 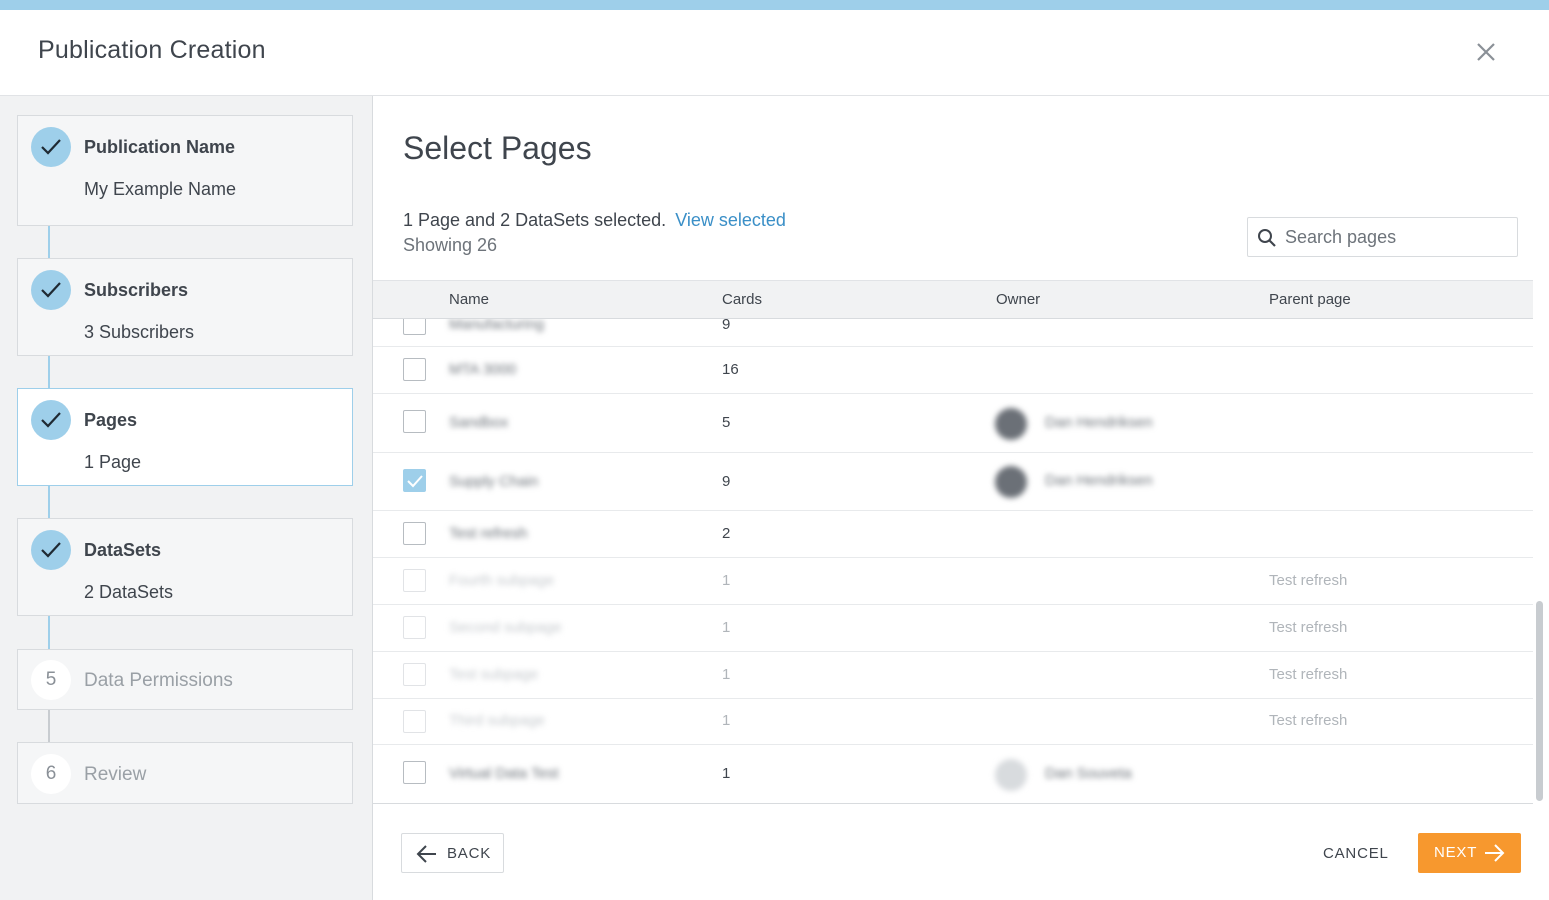 What do you see at coordinates (51, 680) in the screenshot?
I see `step-number: 5` at bounding box center [51, 680].